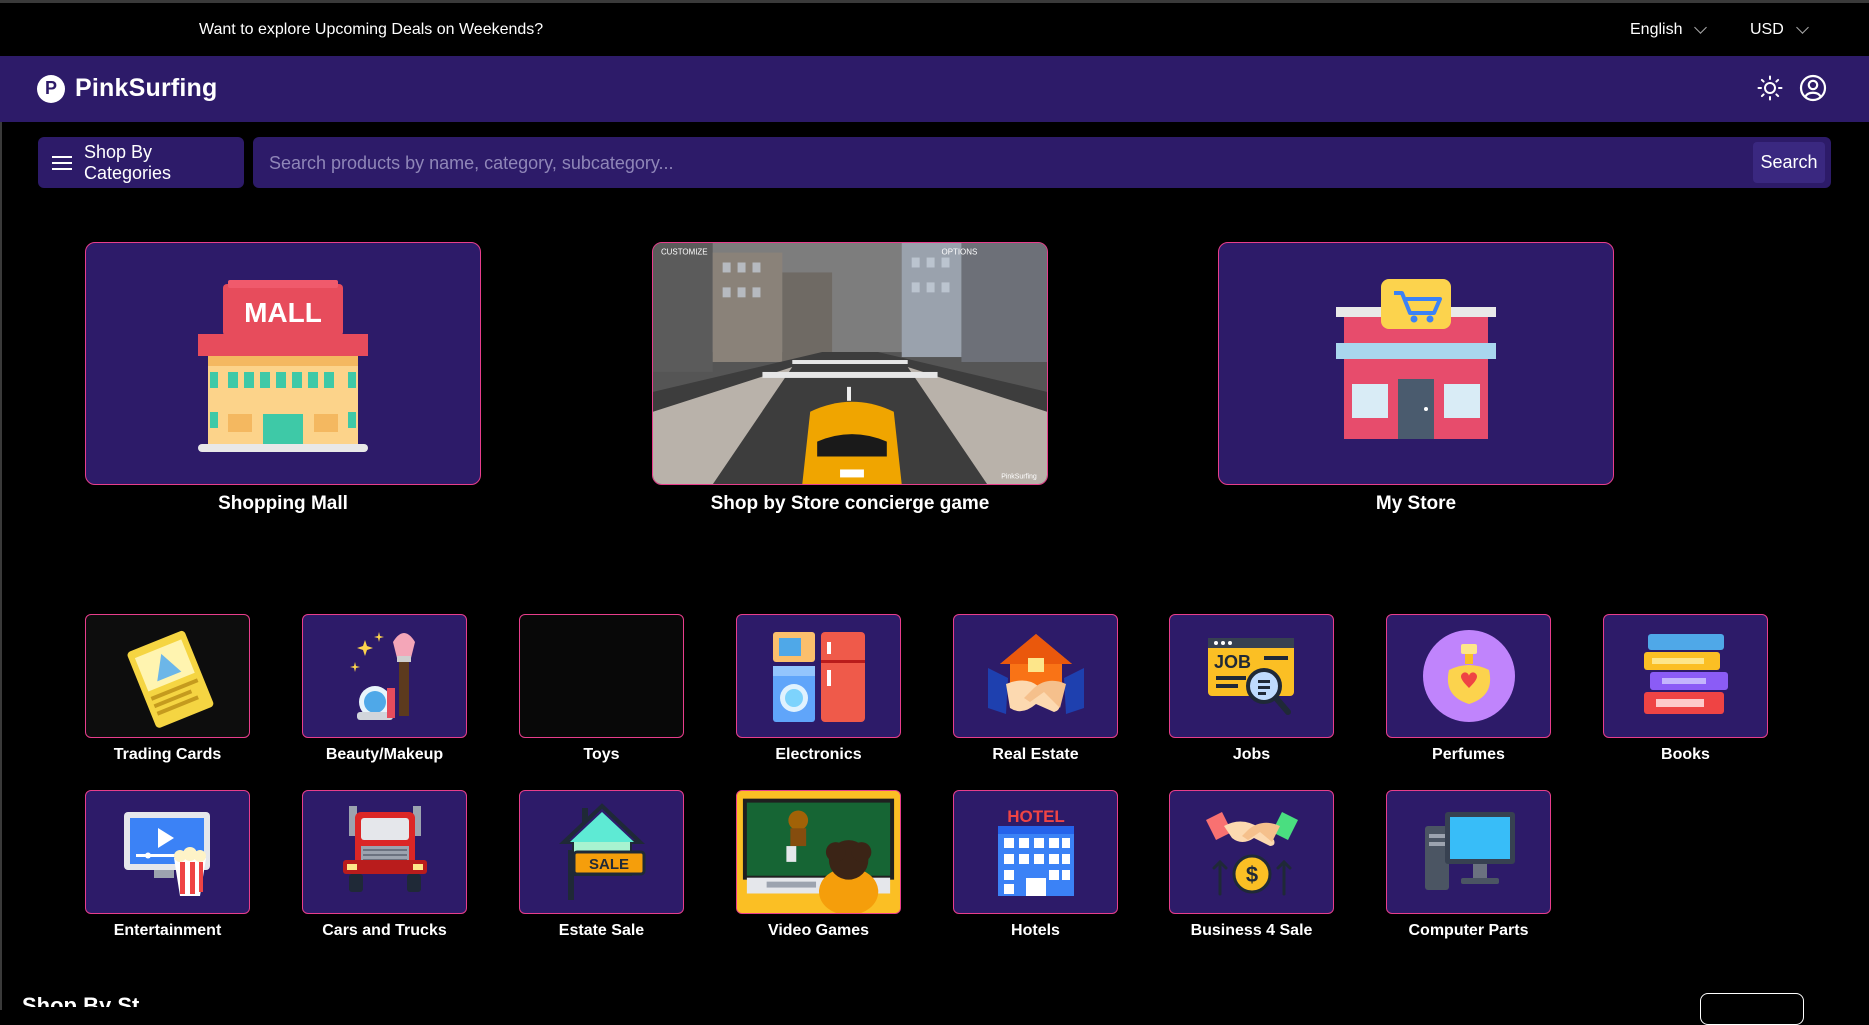 The image size is (1869, 1025). I want to click on desktop-computer-icon, so click(1469, 851).